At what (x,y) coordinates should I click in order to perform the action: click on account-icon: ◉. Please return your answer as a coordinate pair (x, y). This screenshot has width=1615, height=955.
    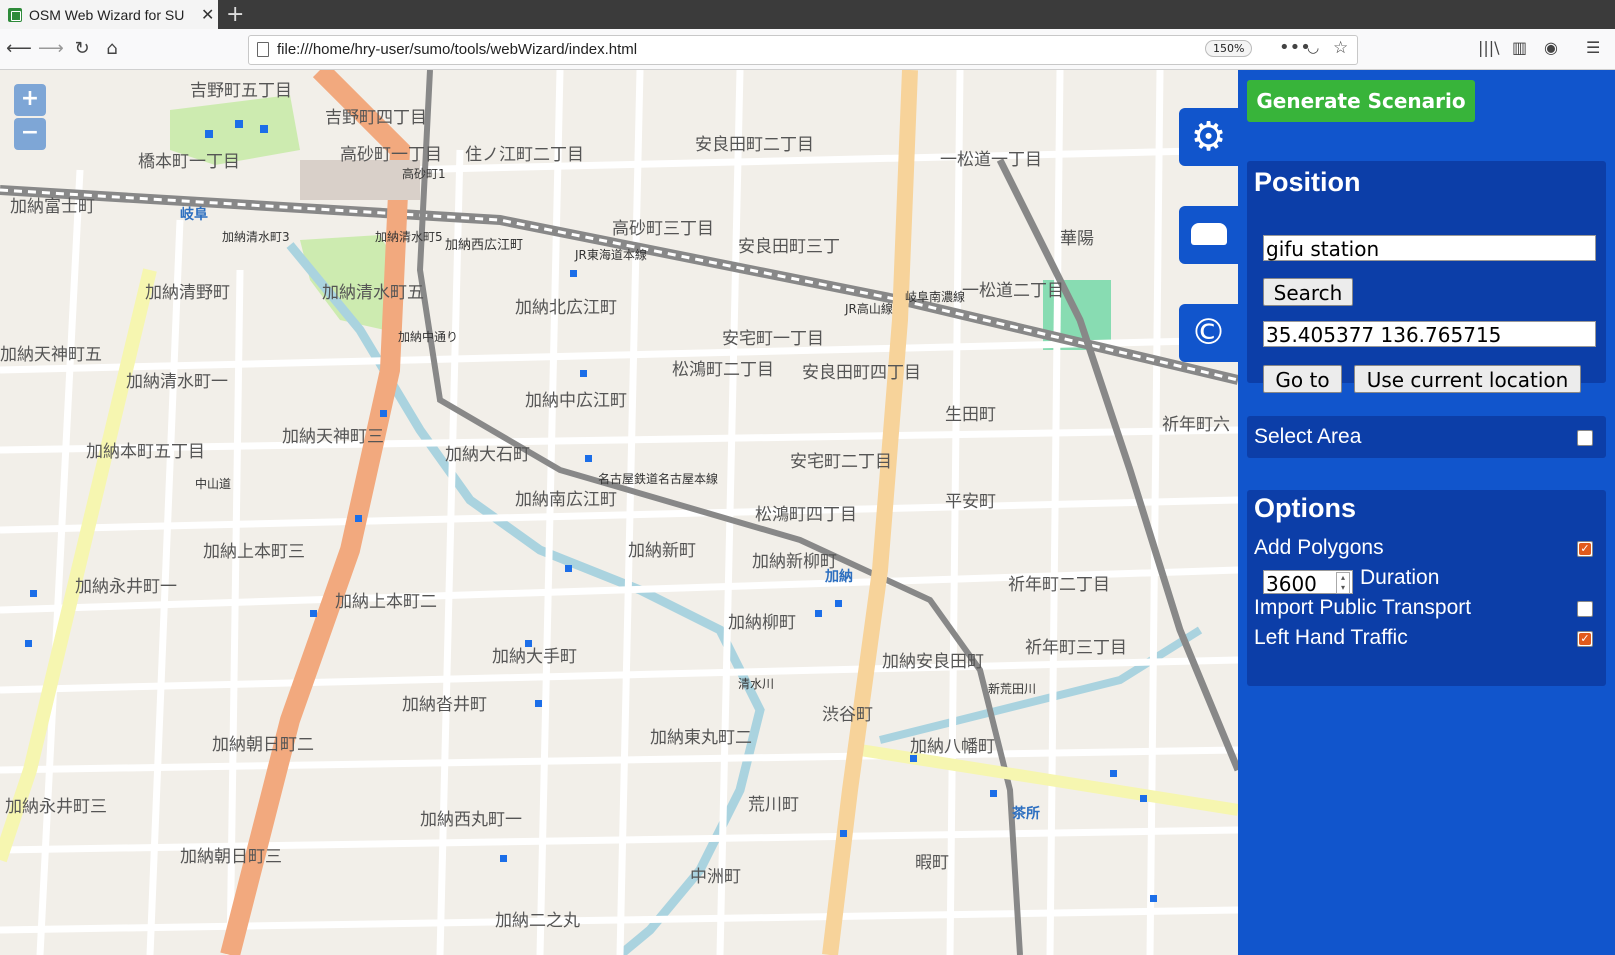
    Looking at the image, I should click on (1551, 47).